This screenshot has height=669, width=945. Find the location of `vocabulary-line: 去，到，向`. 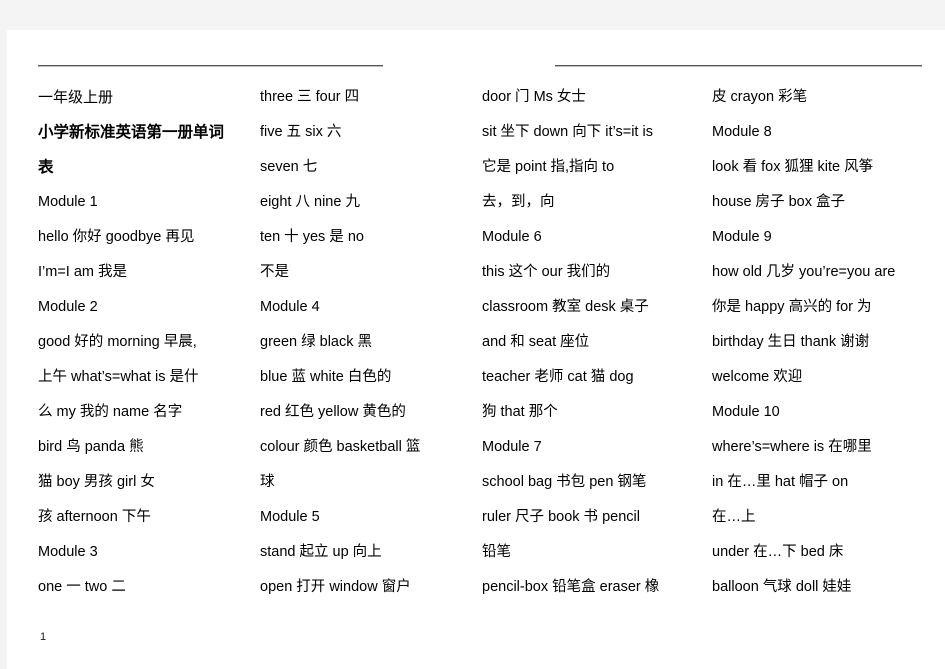

vocabulary-line: 去，到，向 is located at coordinates (518, 202).